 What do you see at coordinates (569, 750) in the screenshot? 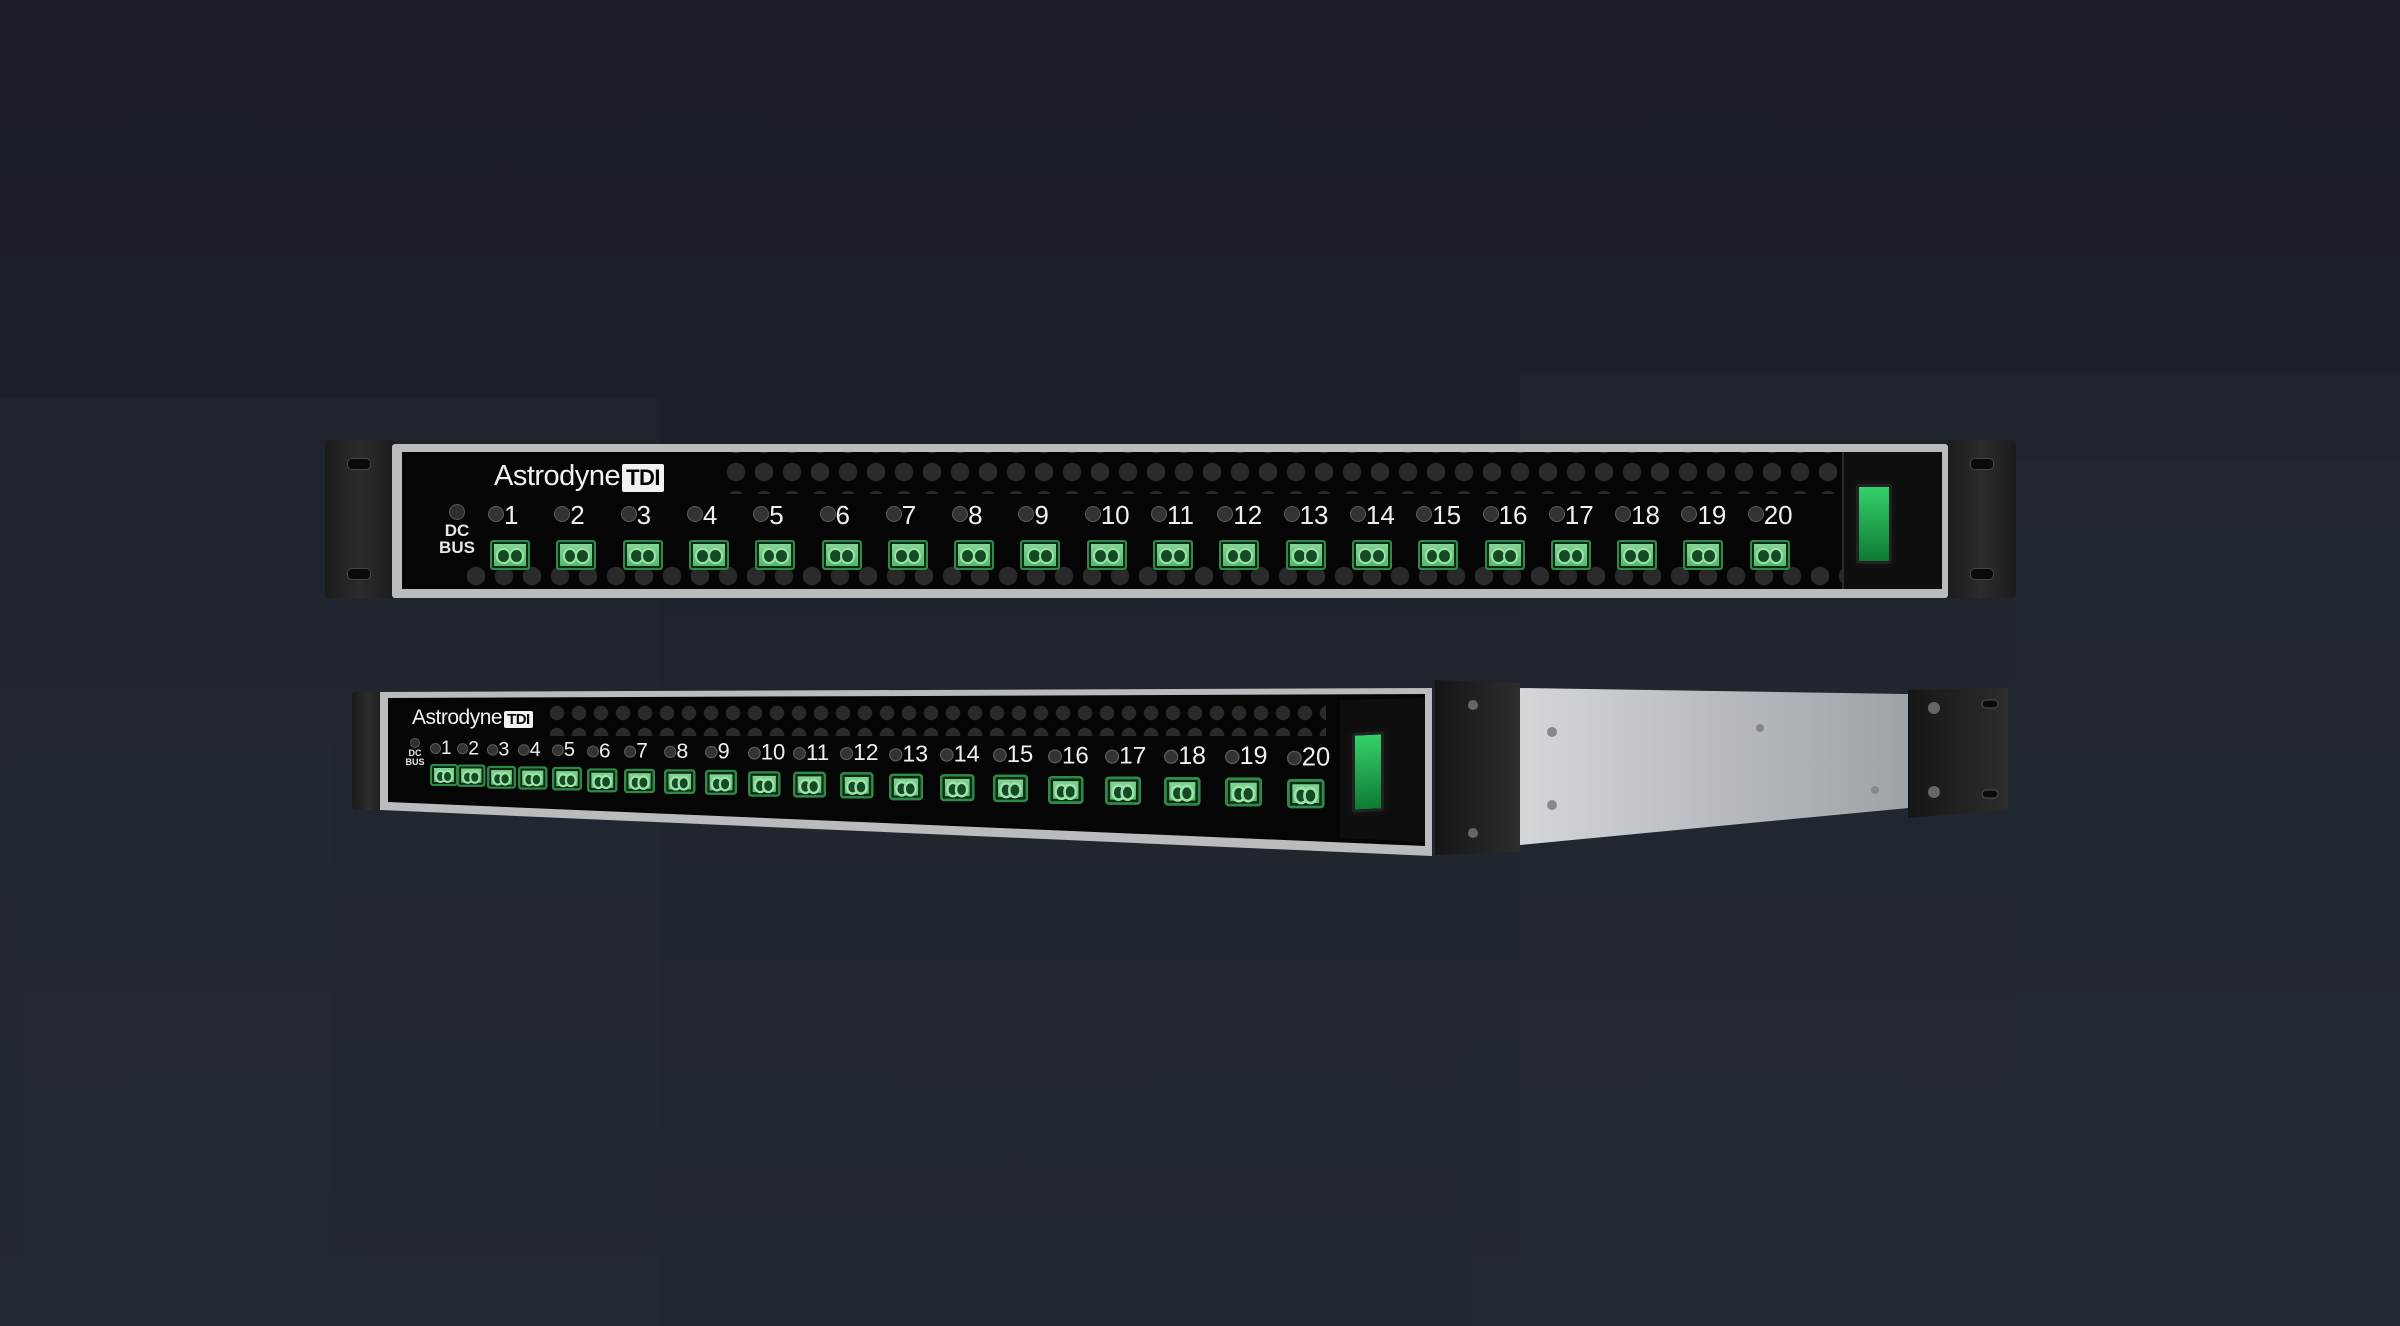
I see `channel-number: 5` at bounding box center [569, 750].